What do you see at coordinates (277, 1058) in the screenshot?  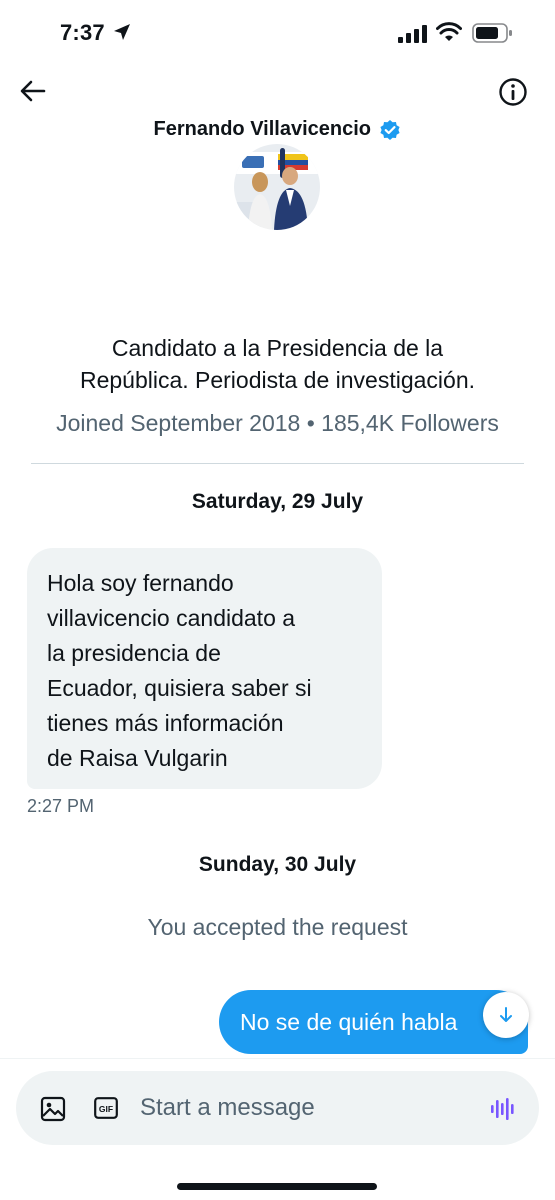 I see `composer-divider` at bounding box center [277, 1058].